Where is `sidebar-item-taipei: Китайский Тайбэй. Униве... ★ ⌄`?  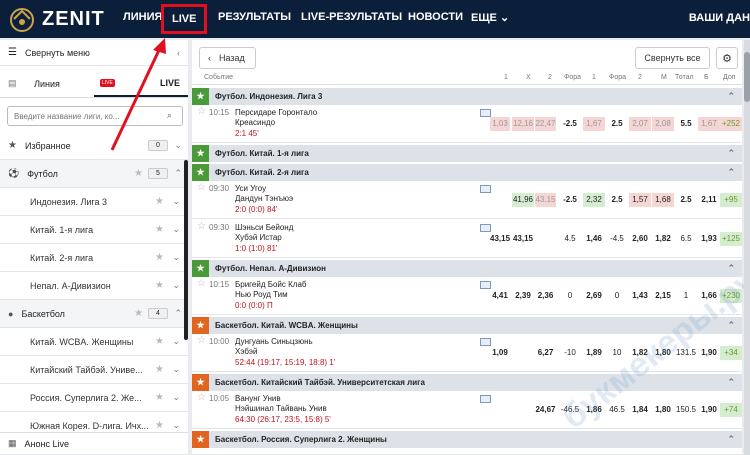 sidebar-item-taipei: Китайский Тайбэй. Униве... ★ ⌄ is located at coordinates (94, 370).